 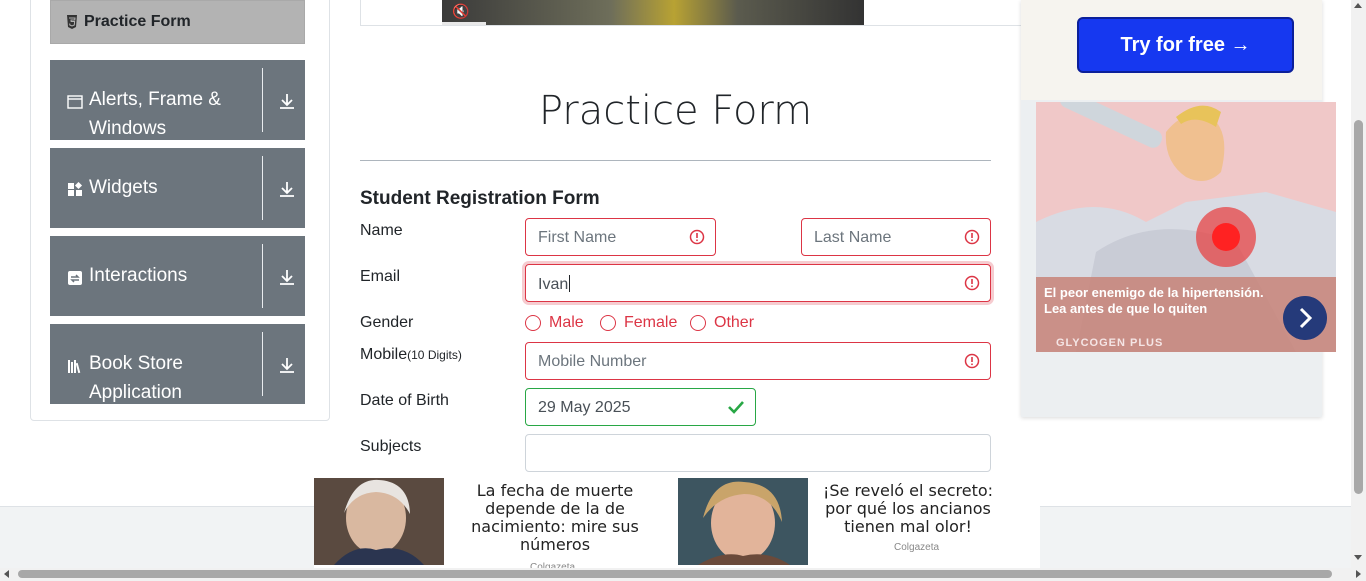 I want to click on gender-radio-female: Female, so click(x=638, y=323).